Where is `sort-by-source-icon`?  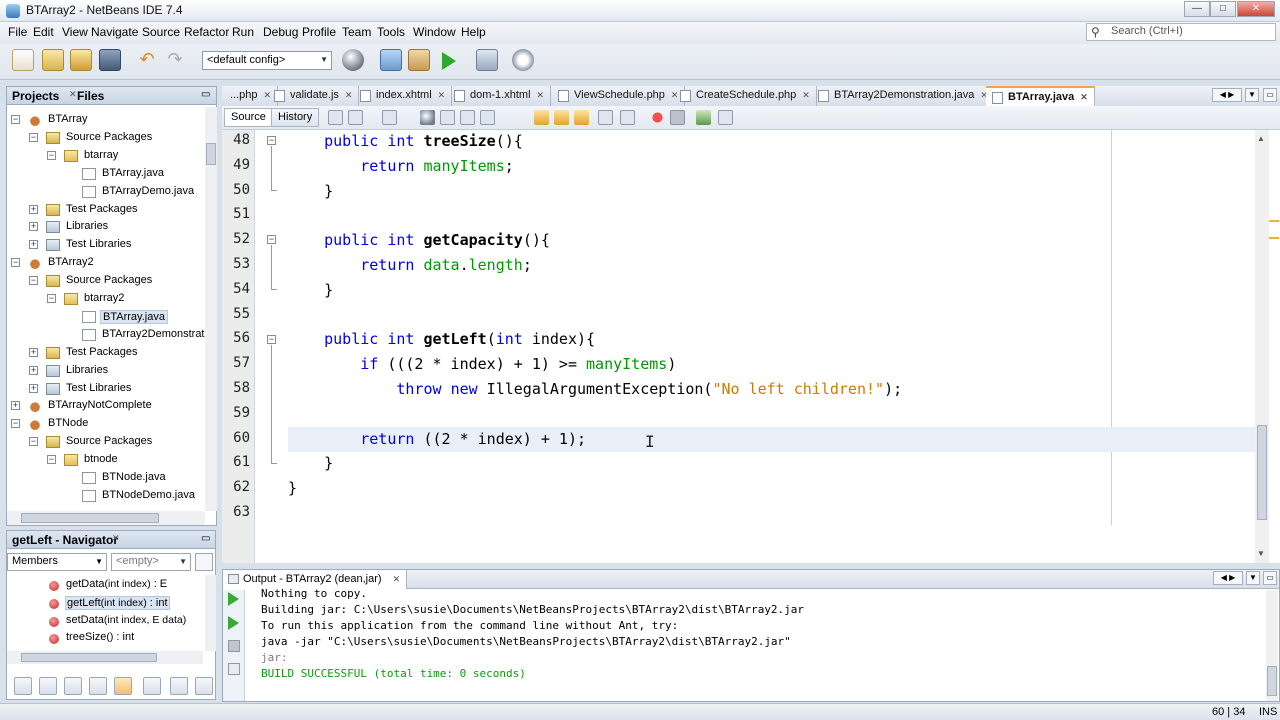 sort-by-source-icon is located at coordinates (179, 686).